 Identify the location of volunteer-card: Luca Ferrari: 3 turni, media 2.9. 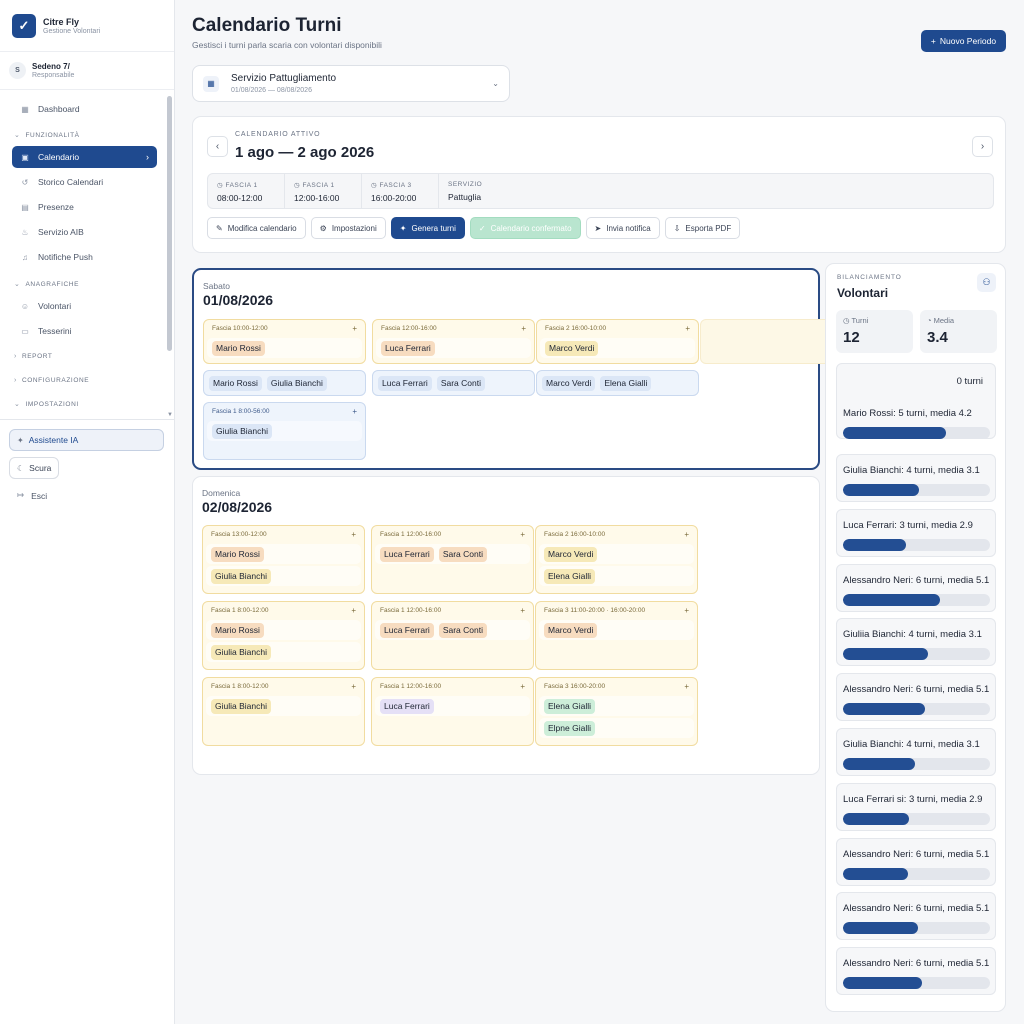
(916, 532).